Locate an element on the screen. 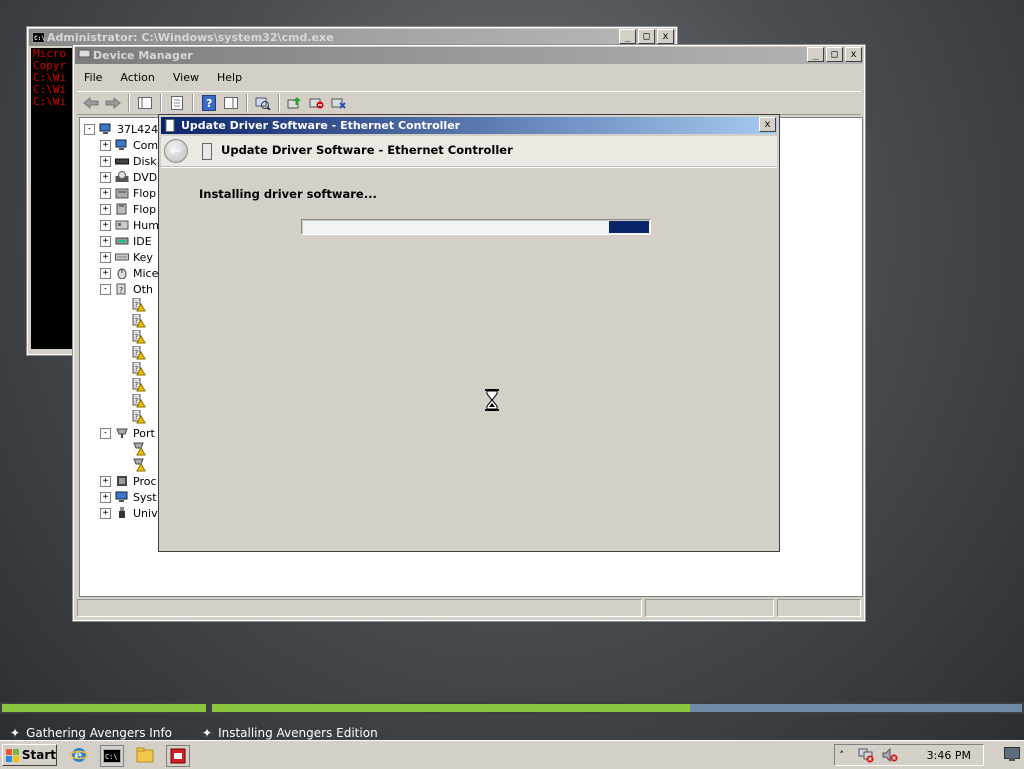 The height and width of the screenshot is (769, 1024). floppy-controller-icon is located at coordinates (122, 193).